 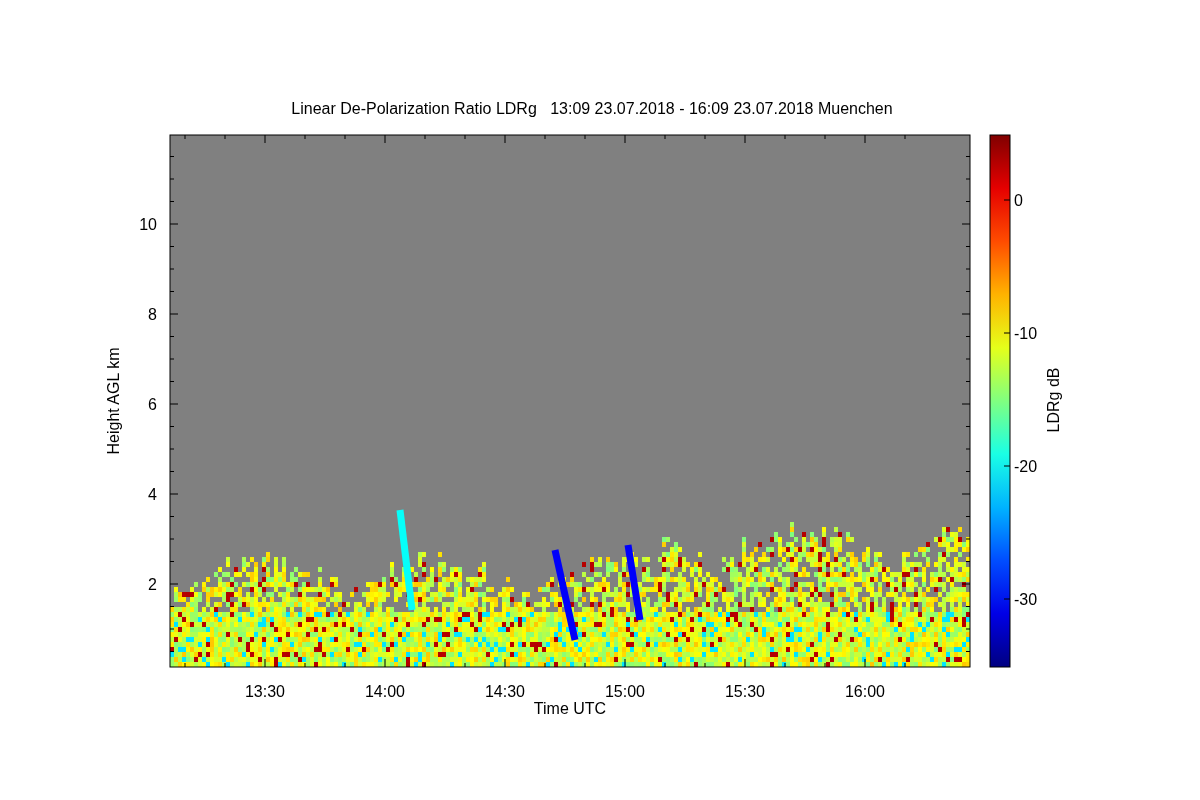 What do you see at coordinates (1026, 333) in the screenshot?
I see `colorbar-tick-label: -10` at bounding box center [1026, 333].